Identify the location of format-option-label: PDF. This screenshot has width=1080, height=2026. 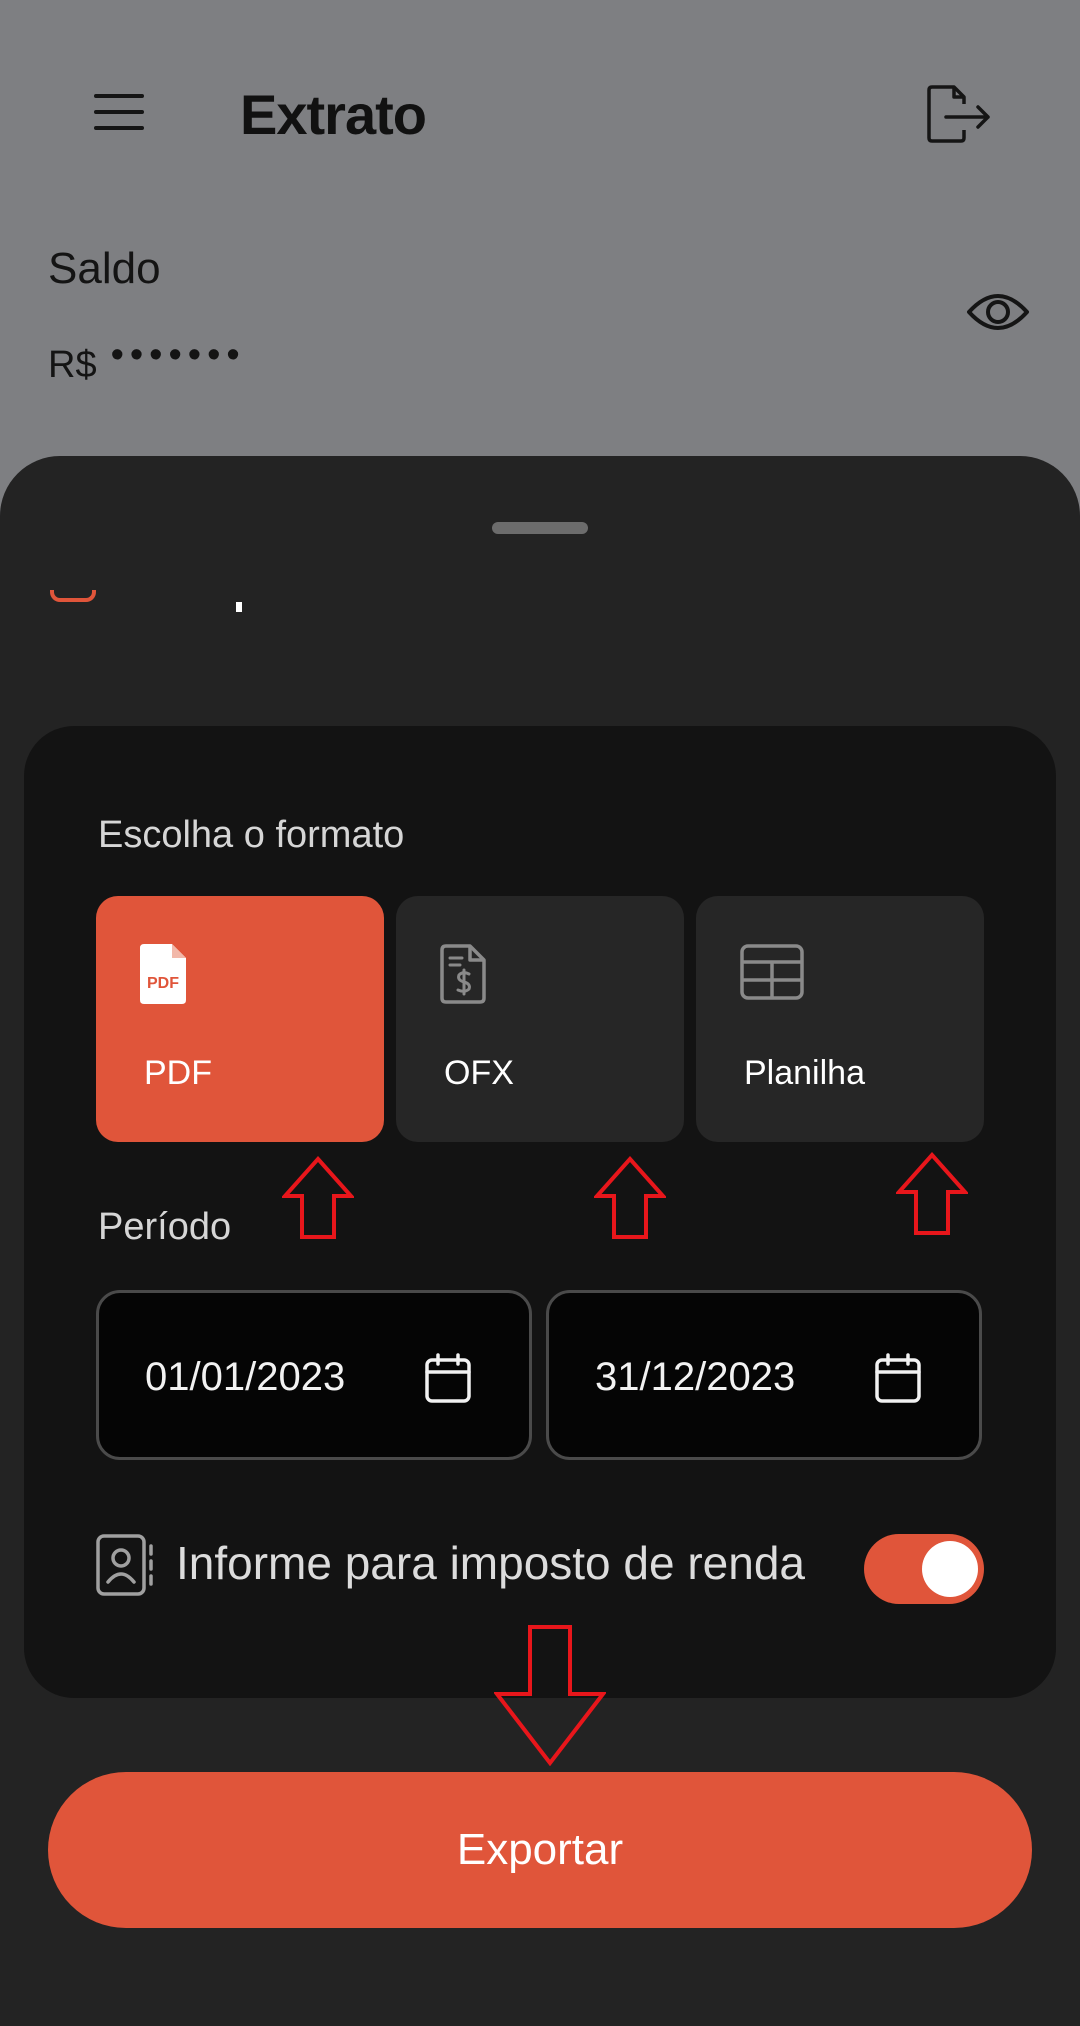
(178, 1073).